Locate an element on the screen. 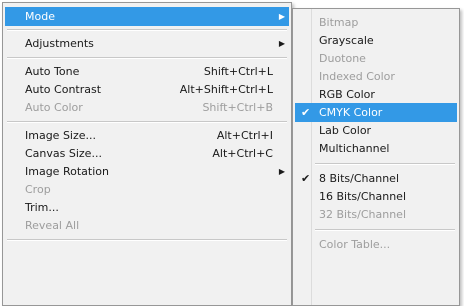  submenu-item-indexed-color: Indexed Color is located at coordinates (376, 76).